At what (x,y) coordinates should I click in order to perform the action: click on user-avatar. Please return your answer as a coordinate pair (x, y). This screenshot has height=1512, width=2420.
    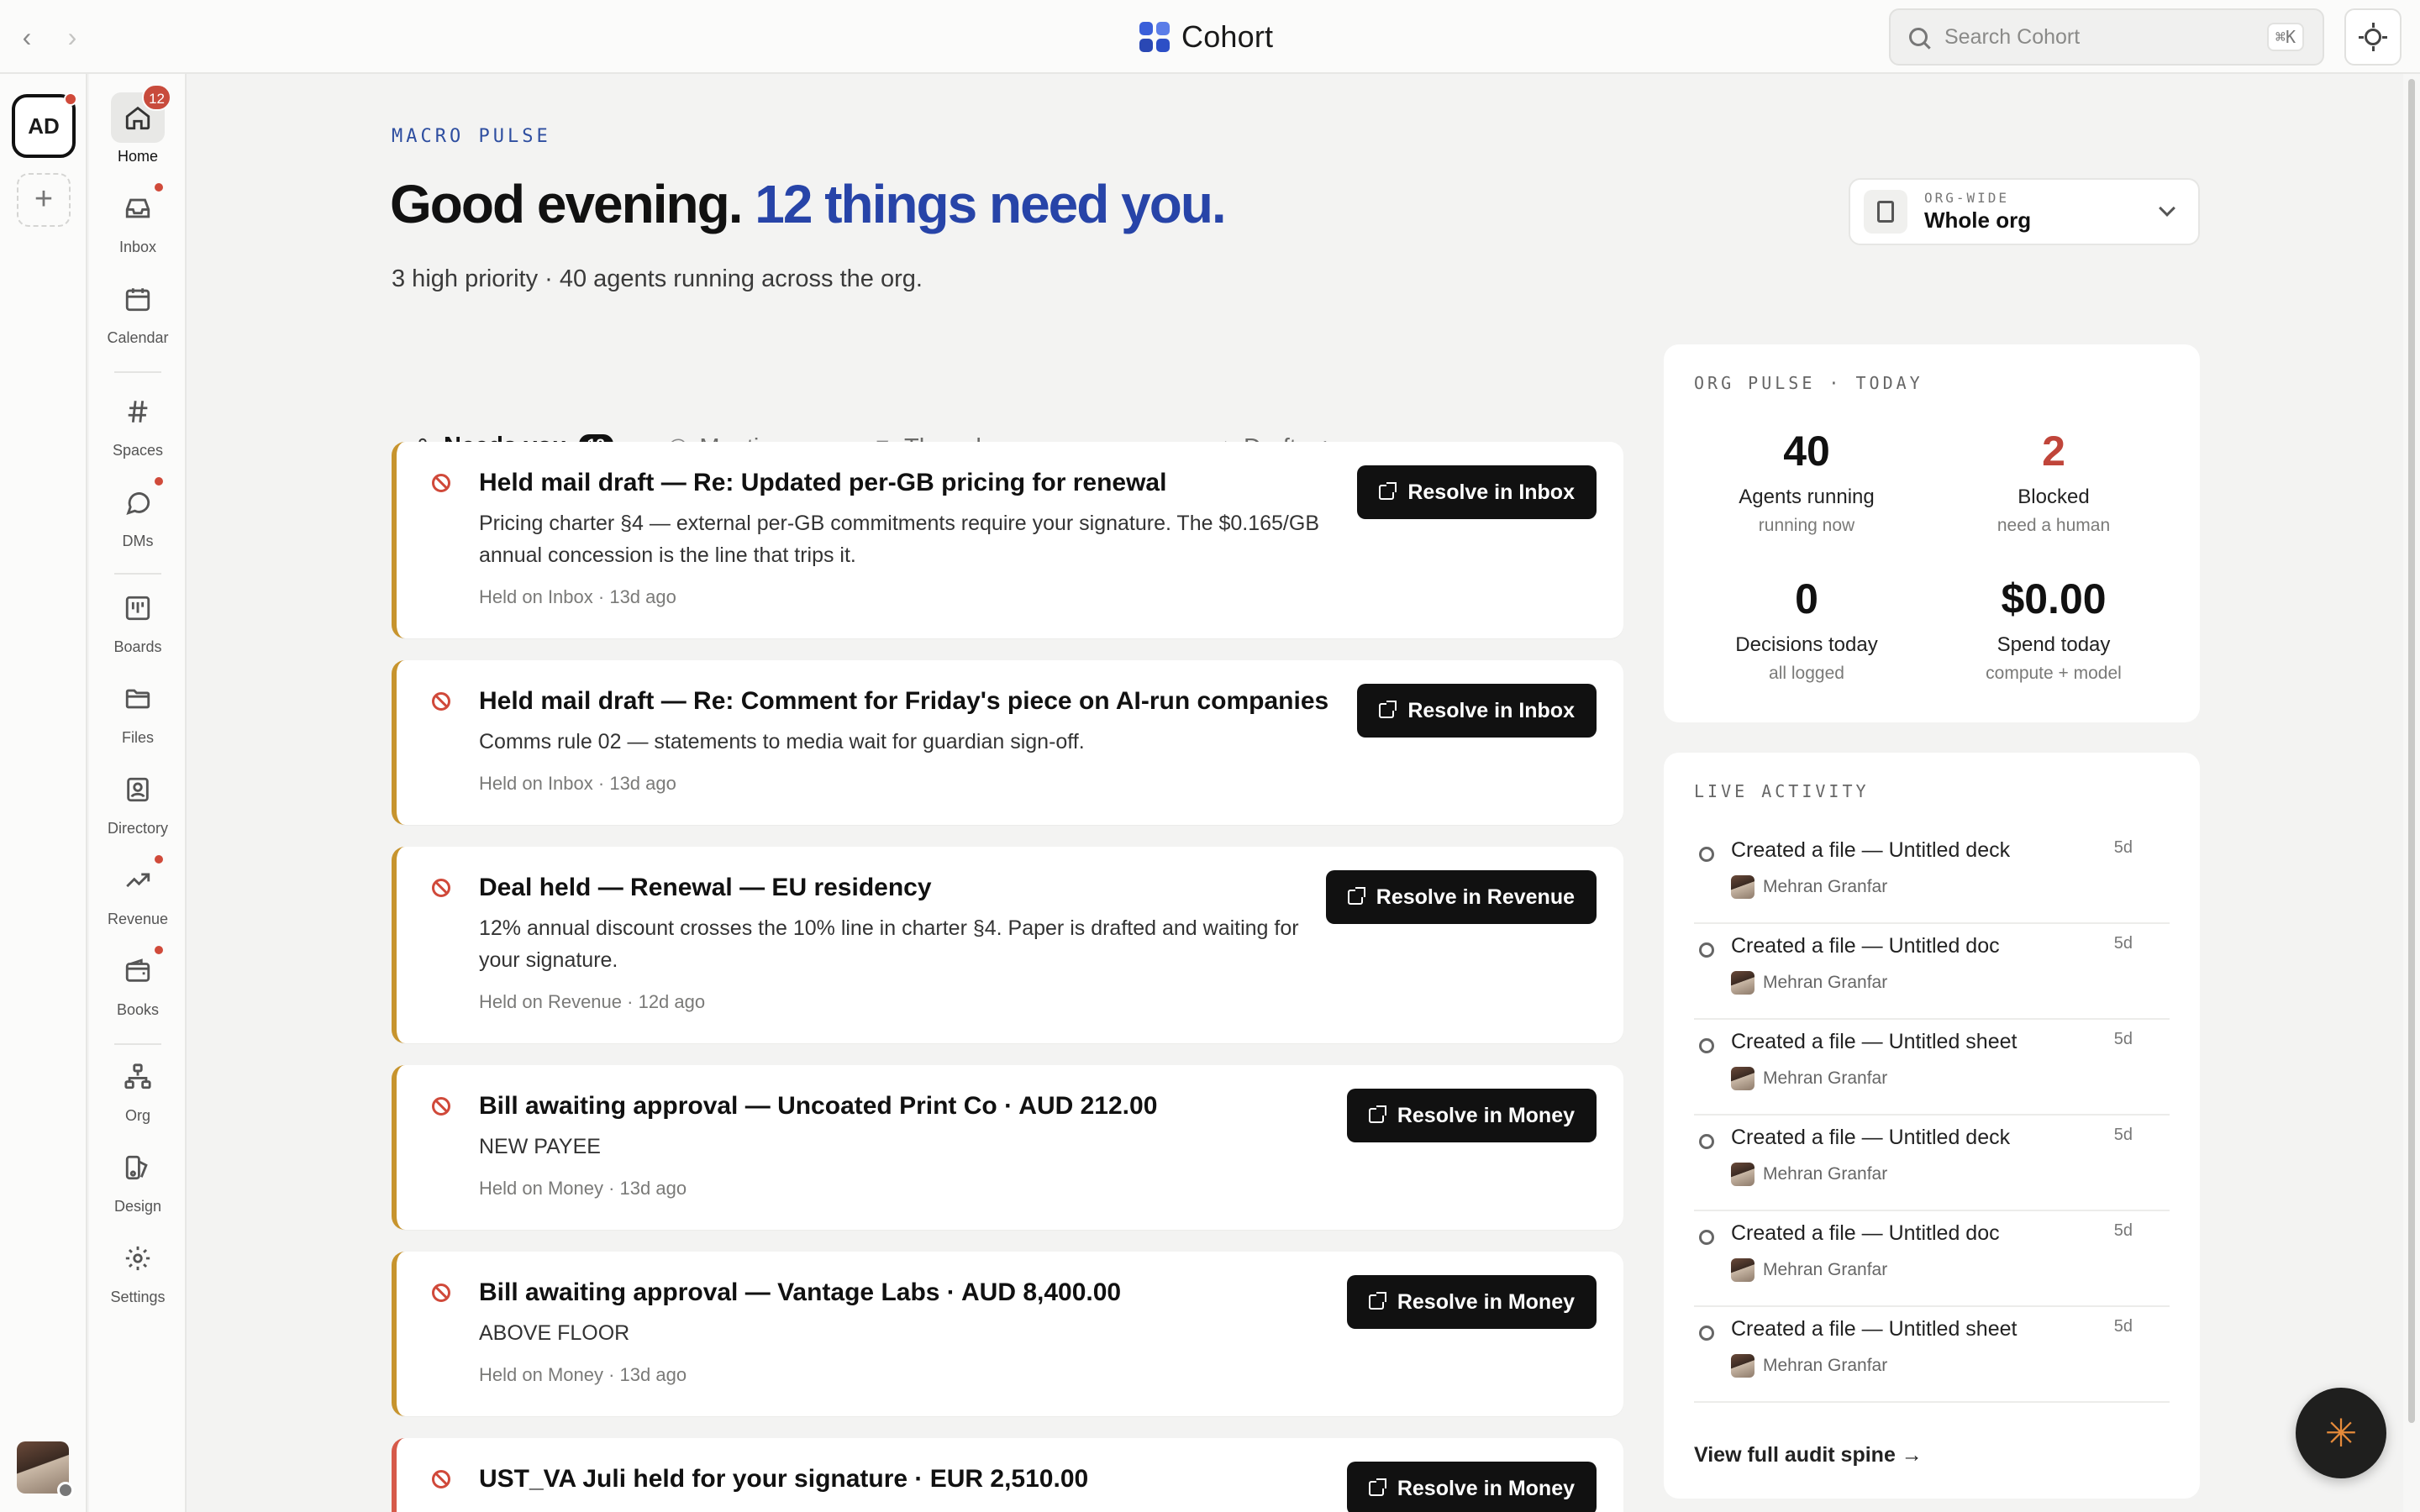
    Looking at the image, I should click on (45, 1470).